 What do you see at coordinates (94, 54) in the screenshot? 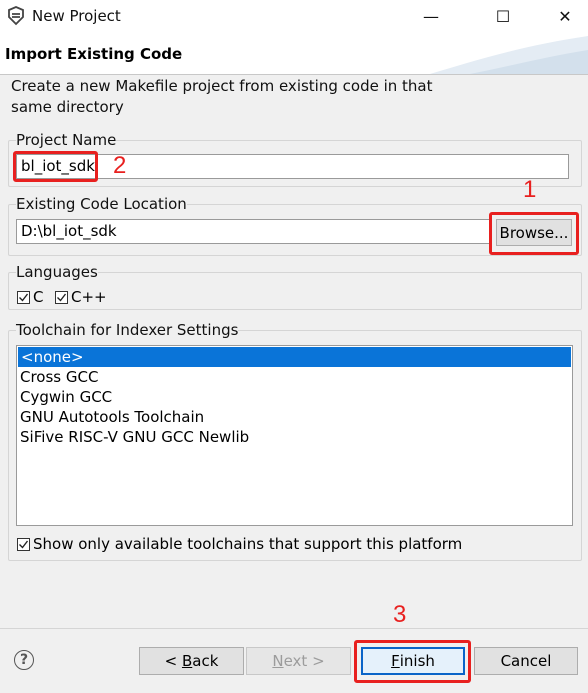
I see `page-title: Import Existing Code` at bounding box center [94, 54].